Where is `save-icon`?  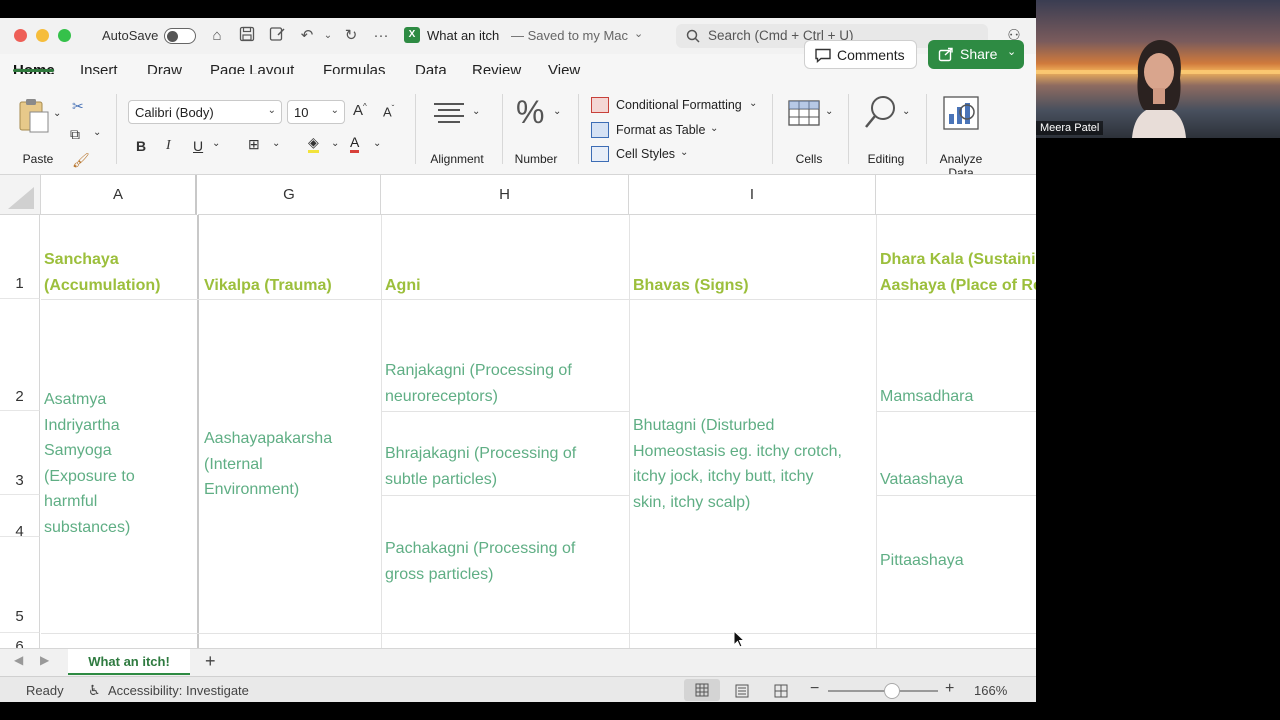 save-icon is located at coordinates (247, 36).